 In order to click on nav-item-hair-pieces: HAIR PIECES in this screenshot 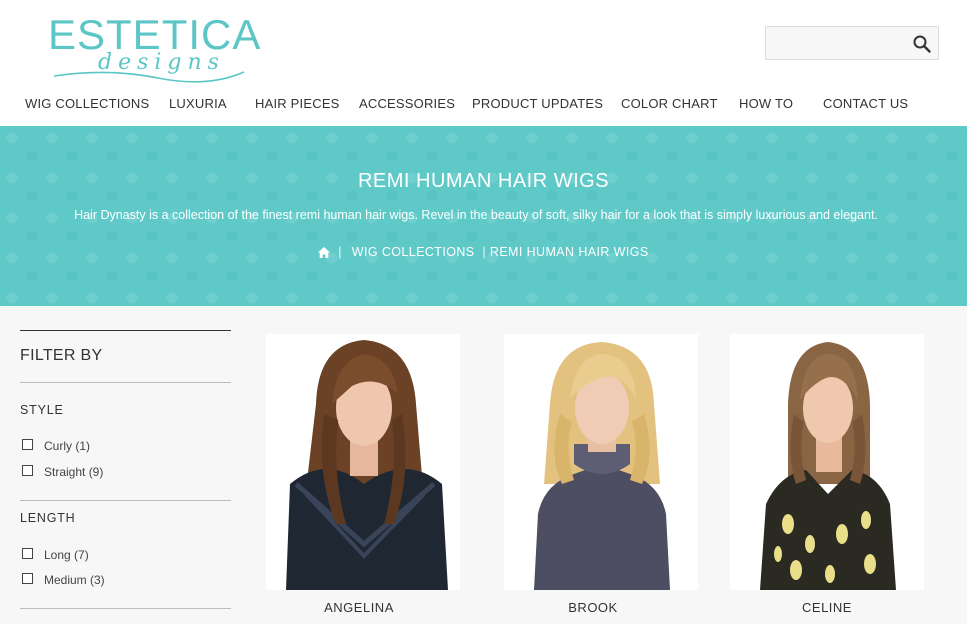, I will do `click(297, 103)`.